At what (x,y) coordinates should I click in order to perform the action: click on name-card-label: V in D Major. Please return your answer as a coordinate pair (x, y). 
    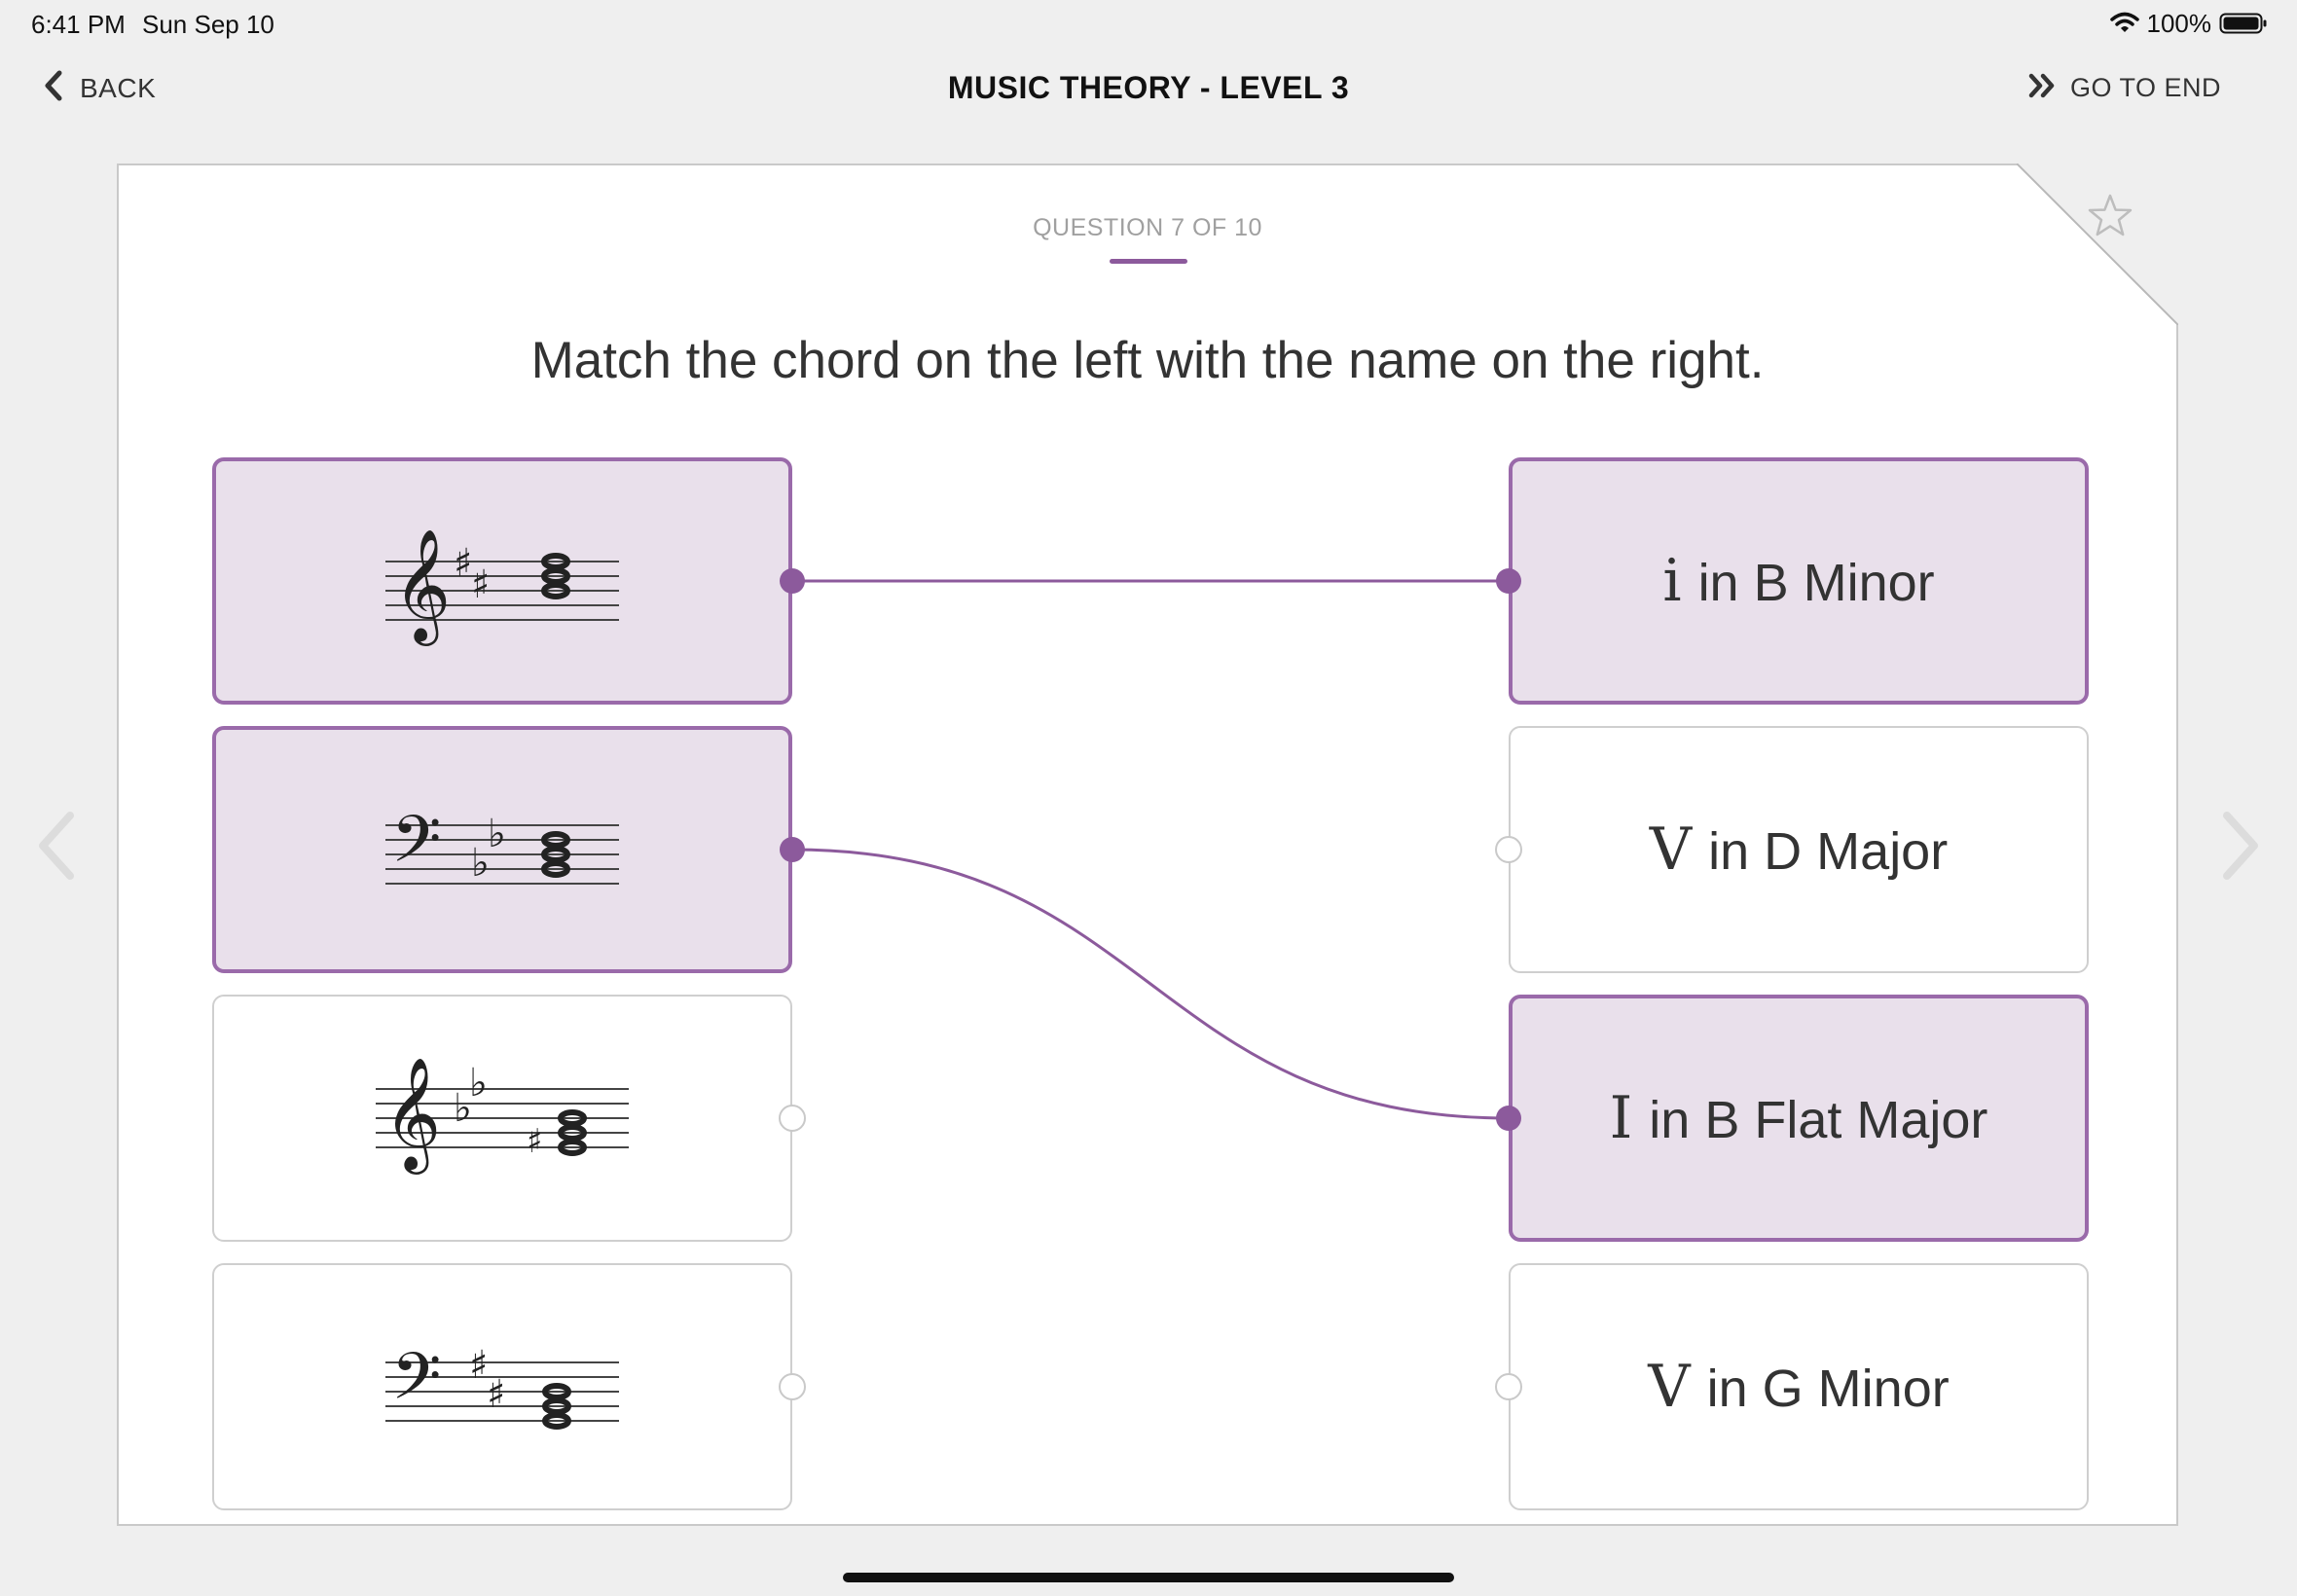
    Looking at the image, I should click on (1799, 850).